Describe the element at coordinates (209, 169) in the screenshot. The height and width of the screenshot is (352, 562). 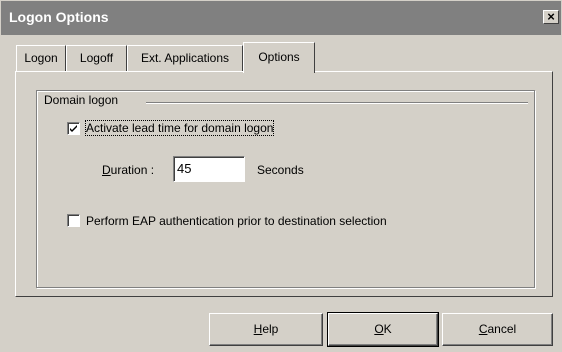
I see `duration-input: 45` at that location.